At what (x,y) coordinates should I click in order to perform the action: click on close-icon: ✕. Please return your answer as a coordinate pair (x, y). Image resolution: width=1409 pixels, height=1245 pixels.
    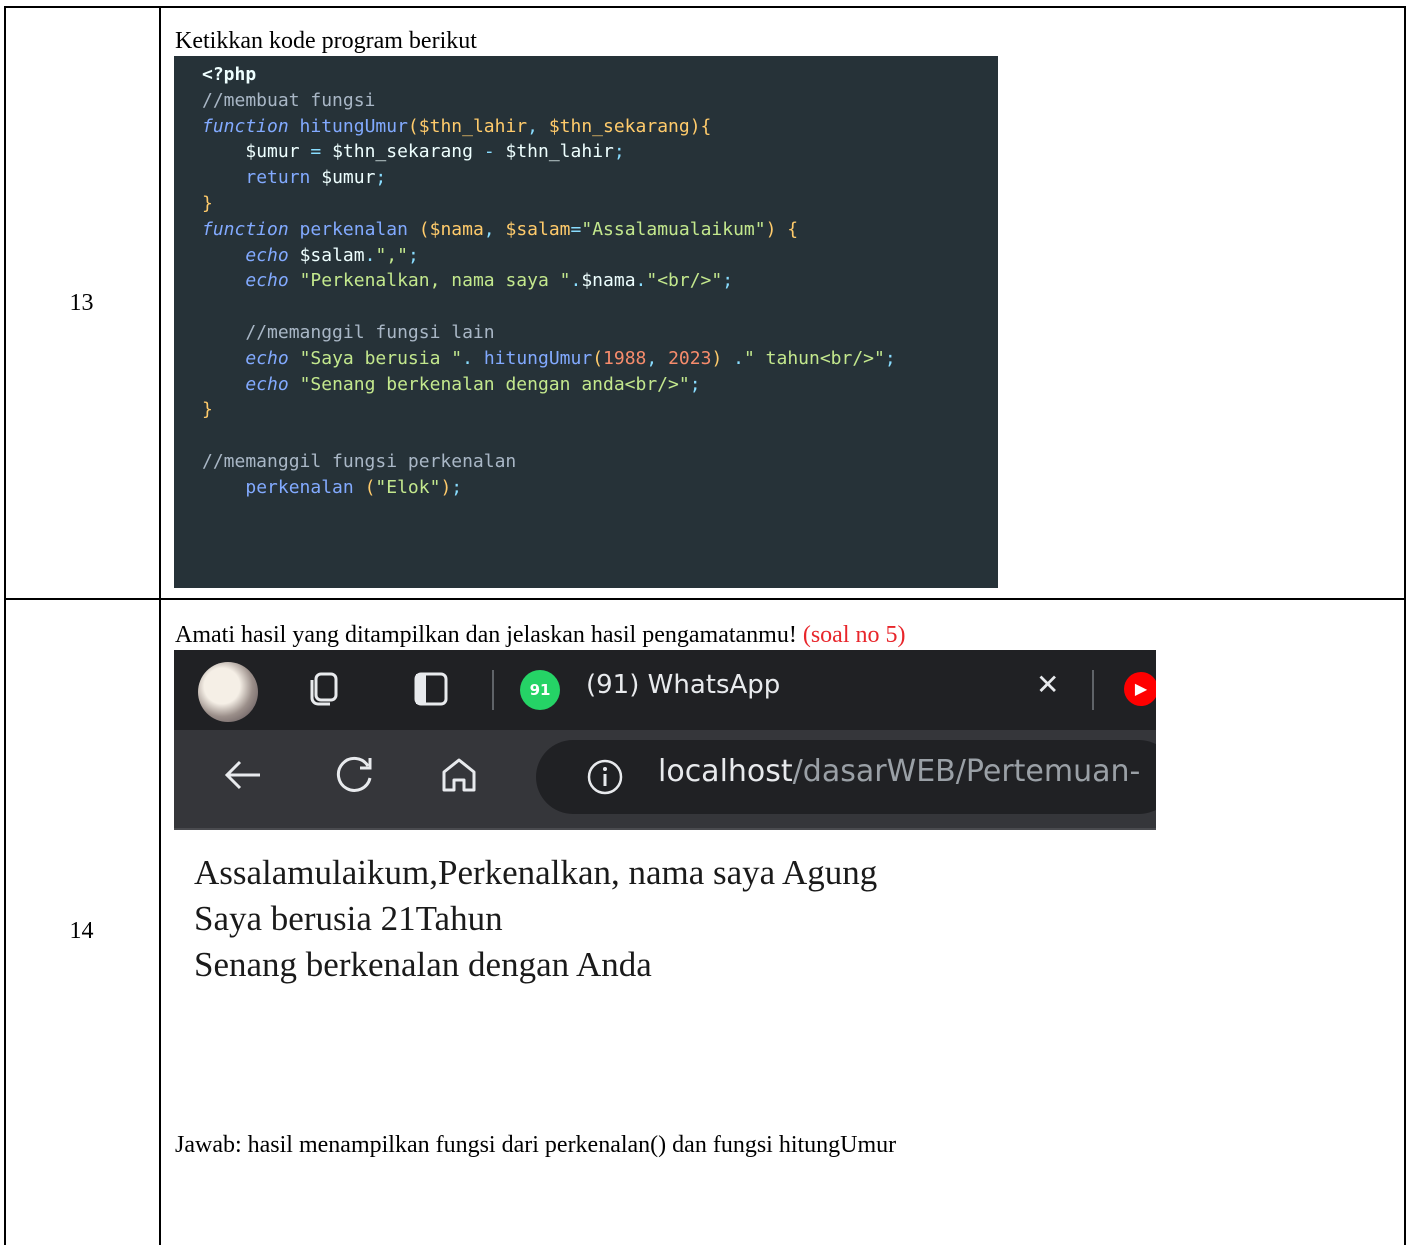
    Looking at the image, I should click on (1047, 684).